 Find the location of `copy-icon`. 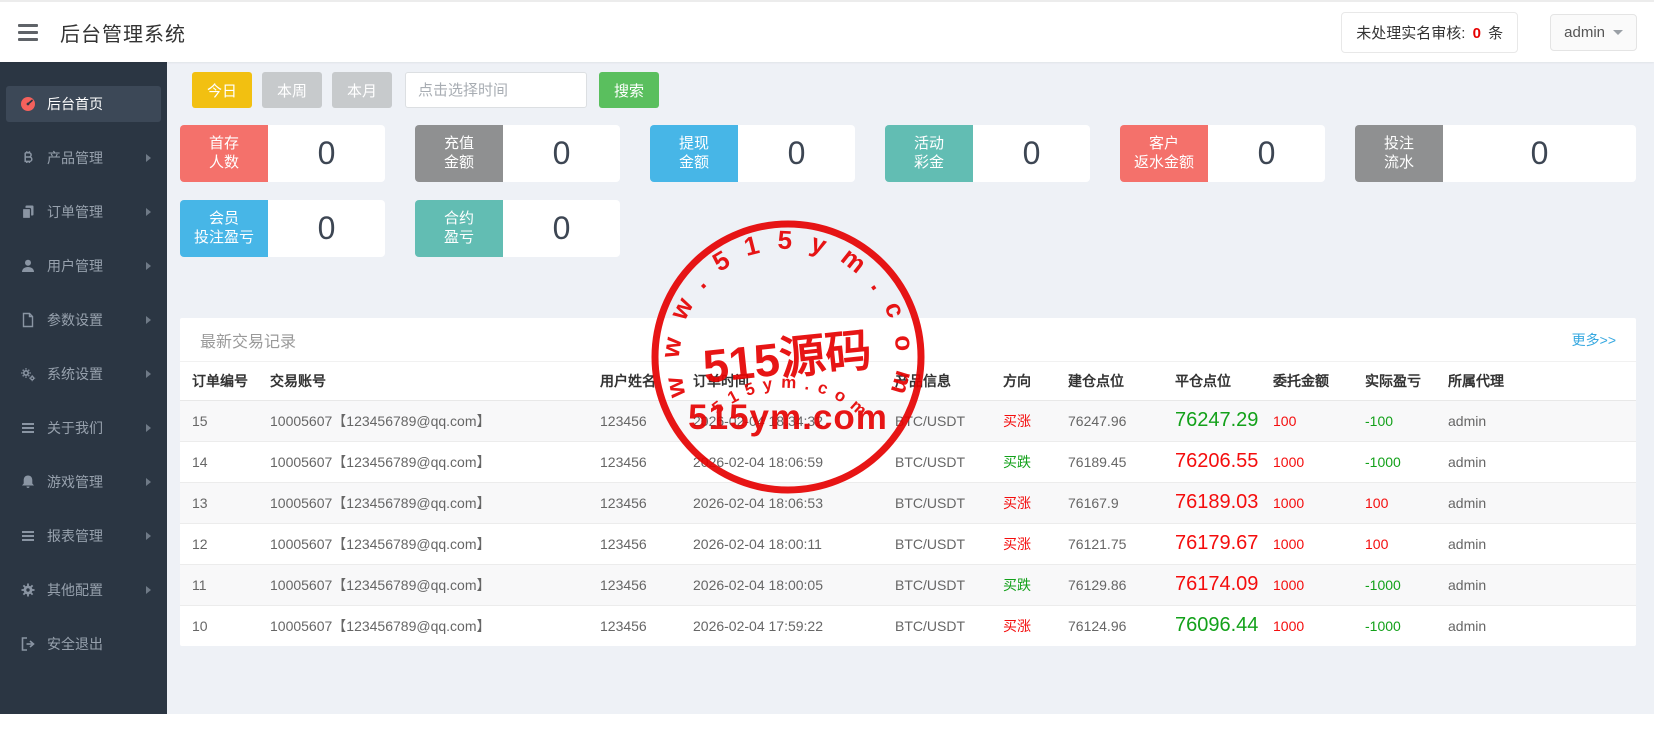

copy-icon is located at coordinates (28, 212).